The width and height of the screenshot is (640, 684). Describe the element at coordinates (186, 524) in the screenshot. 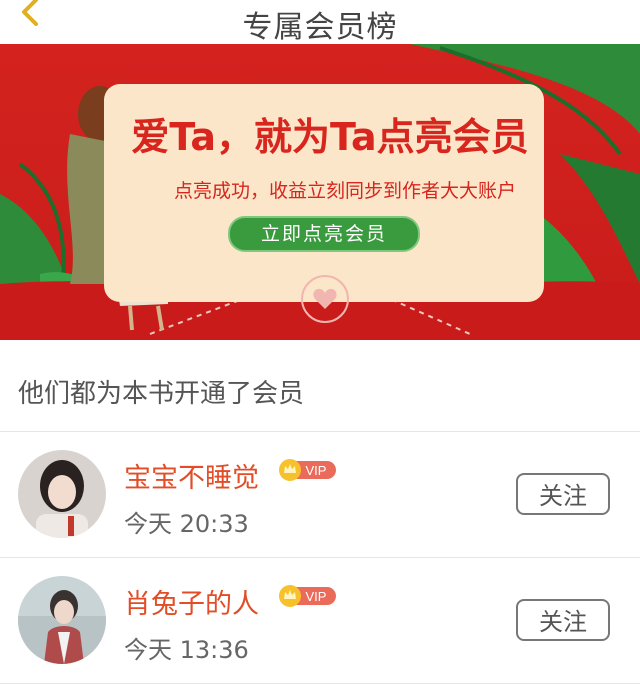

I see `open-time: 今天 20:33` at that location.